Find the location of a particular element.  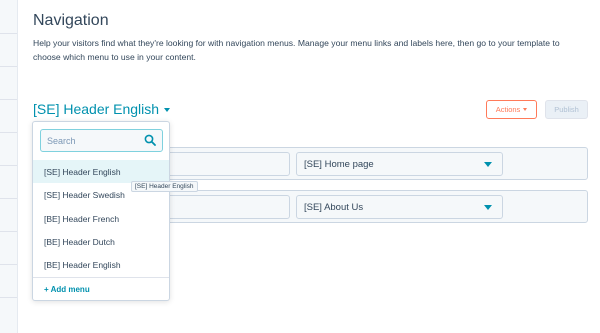

option-tooltip: [SE] Header English is located at coordinates (164, 186).